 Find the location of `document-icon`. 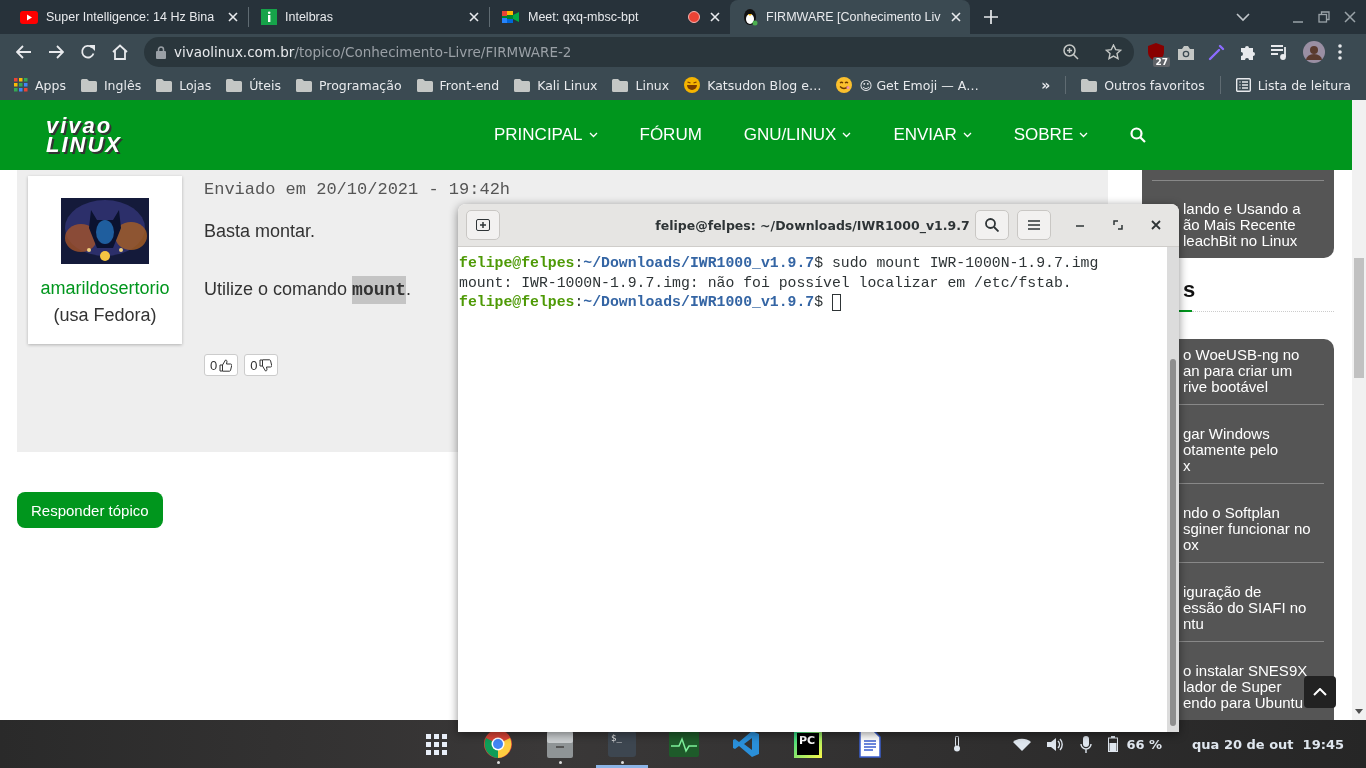

document-icon is located at coordinates (870, 744).